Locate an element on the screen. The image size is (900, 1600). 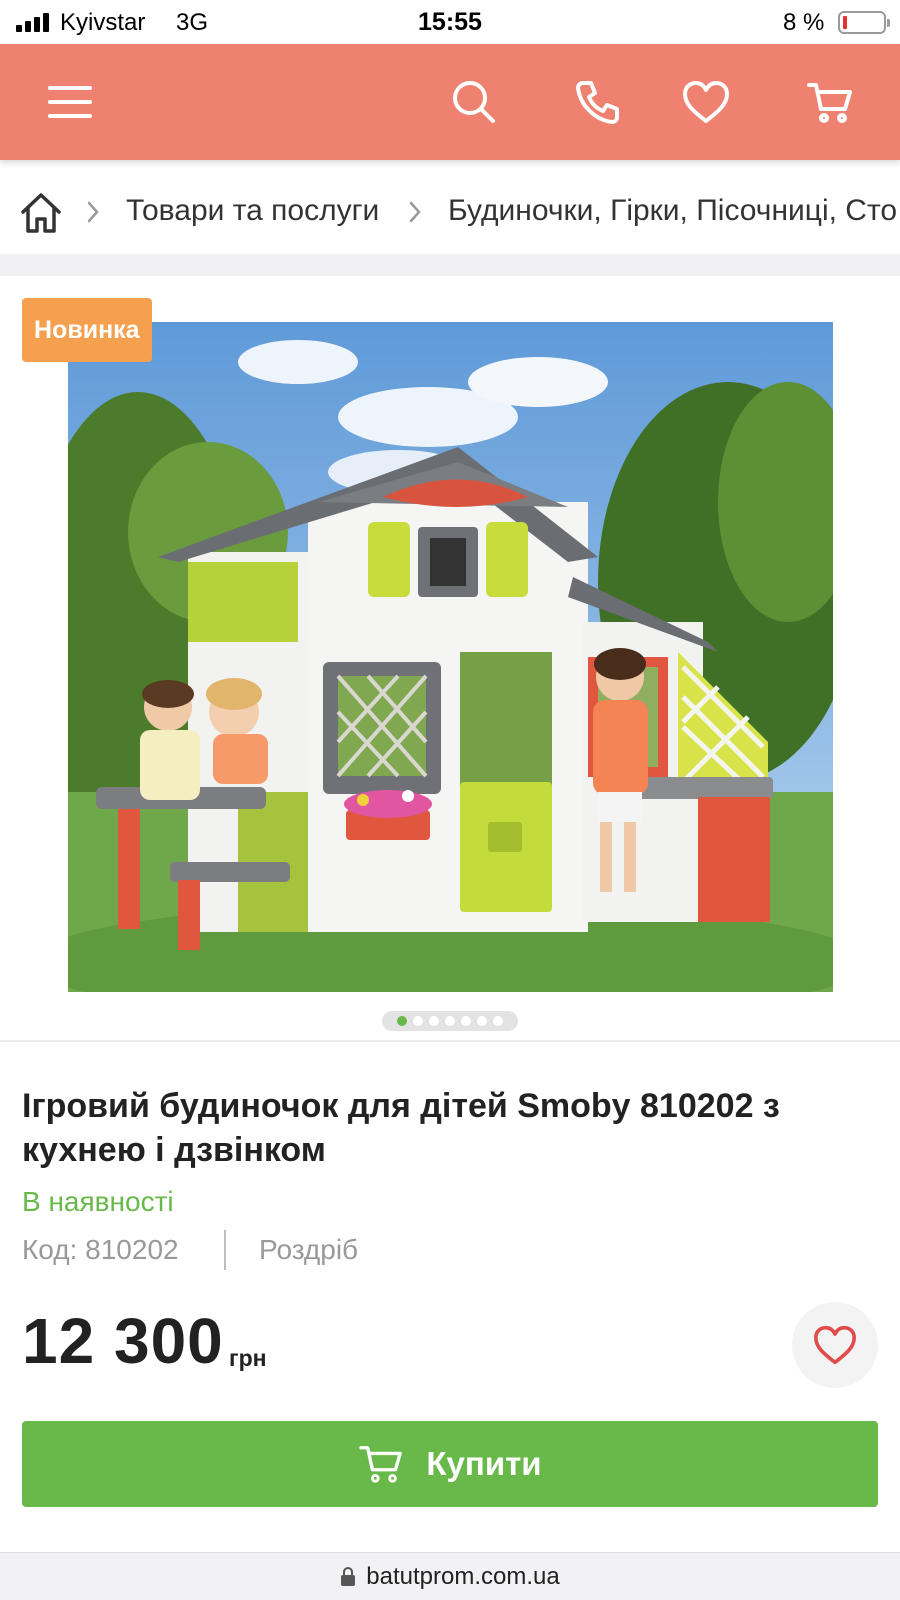
home-icon is located at coordinates (41, 213).